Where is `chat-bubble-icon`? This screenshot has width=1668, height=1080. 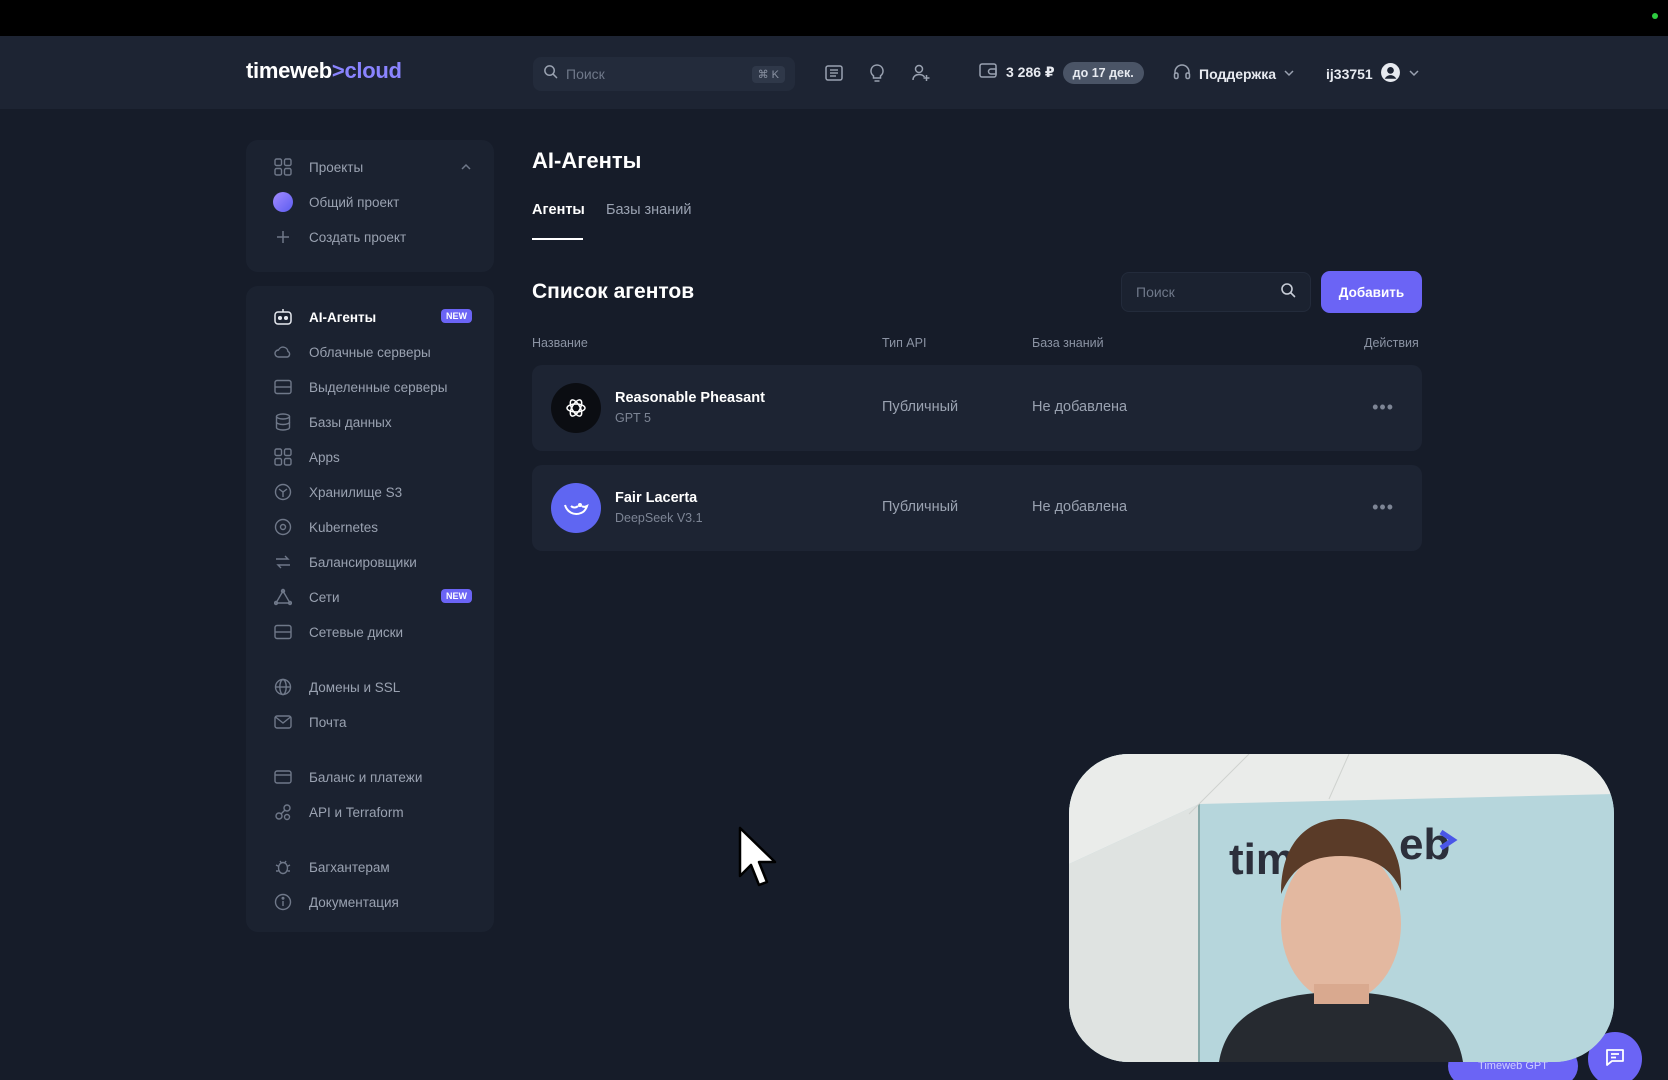 chat-bubble-icon is located at coordinates (1615, 1059).